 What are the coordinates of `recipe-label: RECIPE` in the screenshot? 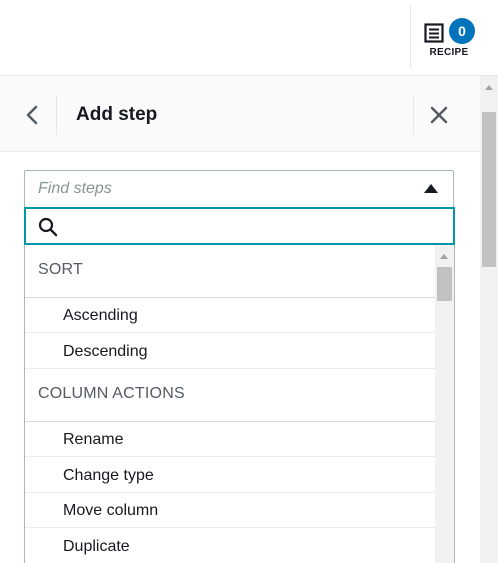 It's located at (449, 52).